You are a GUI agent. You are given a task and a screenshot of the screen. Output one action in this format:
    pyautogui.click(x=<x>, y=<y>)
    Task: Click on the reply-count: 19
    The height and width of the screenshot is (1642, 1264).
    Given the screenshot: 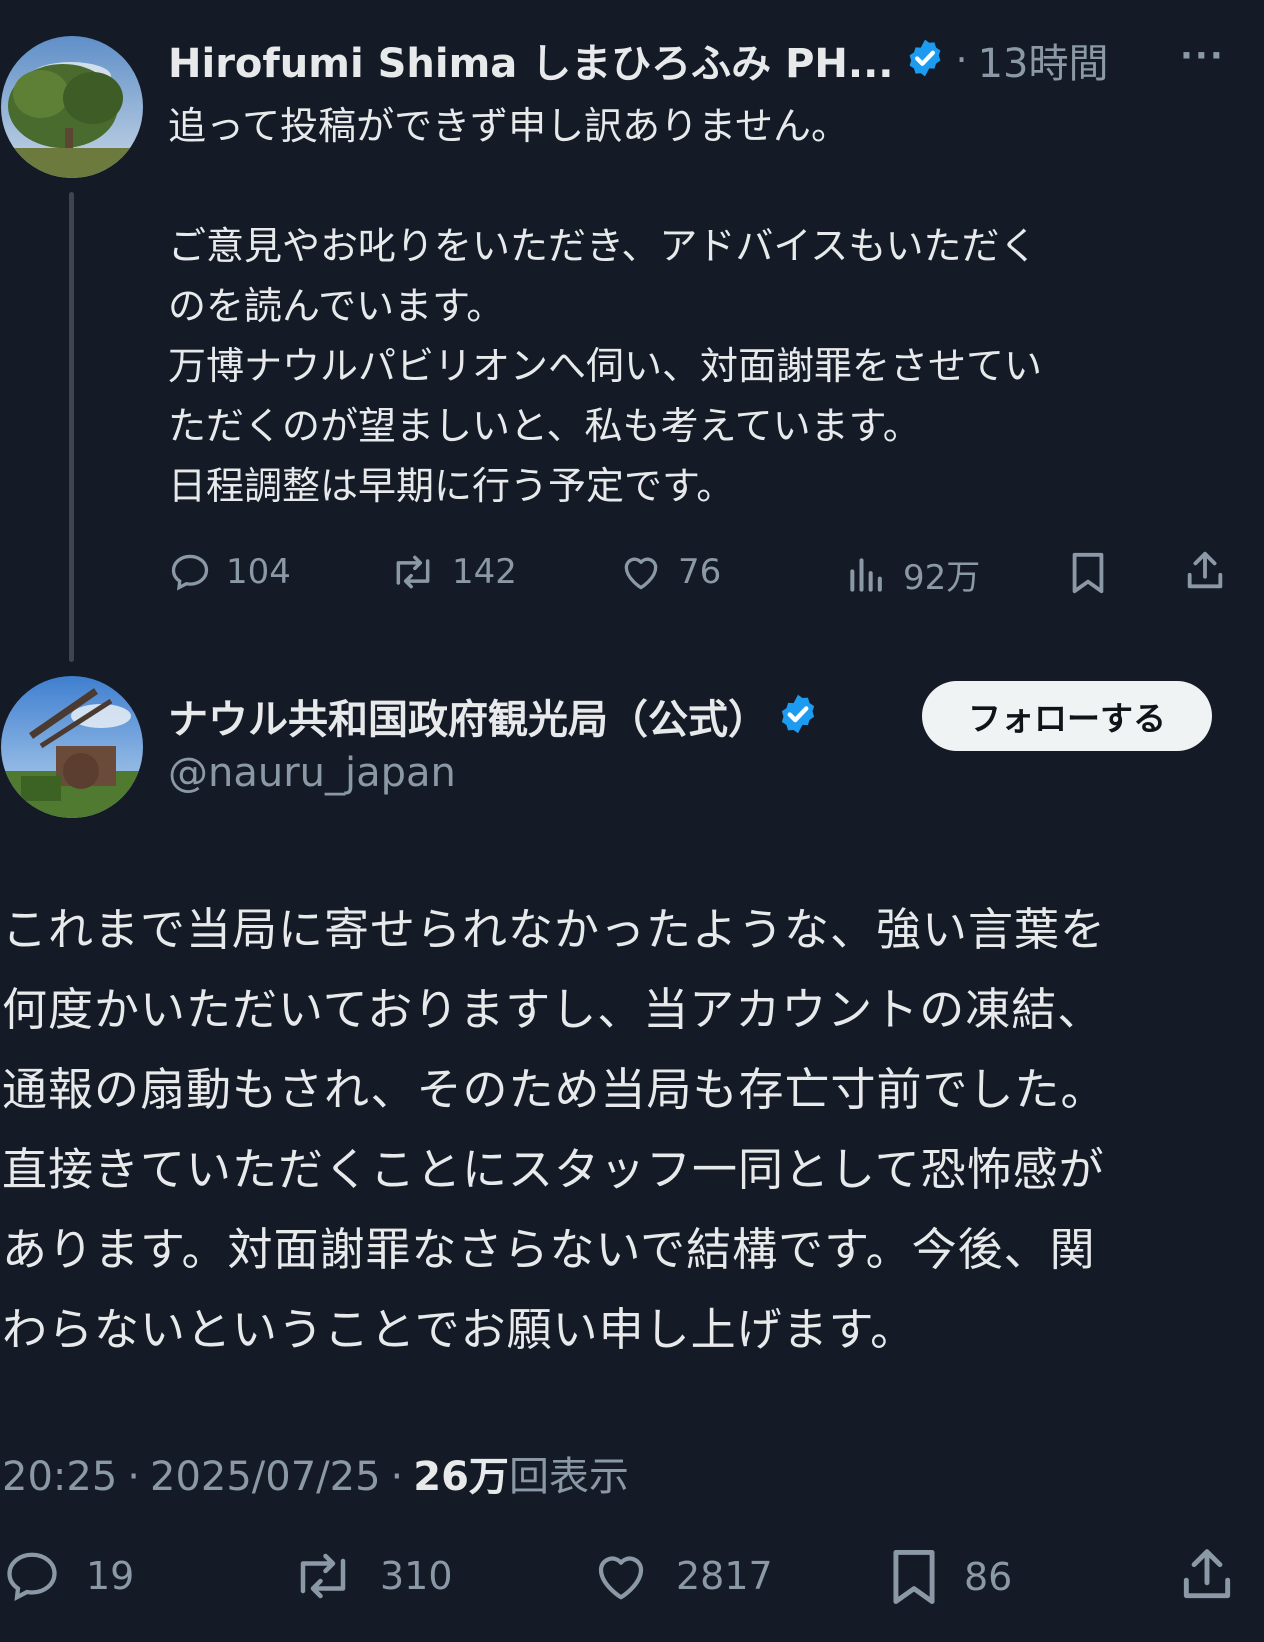 What is the action you would take?
    pyautogui.click(x=110, y=1576)
    